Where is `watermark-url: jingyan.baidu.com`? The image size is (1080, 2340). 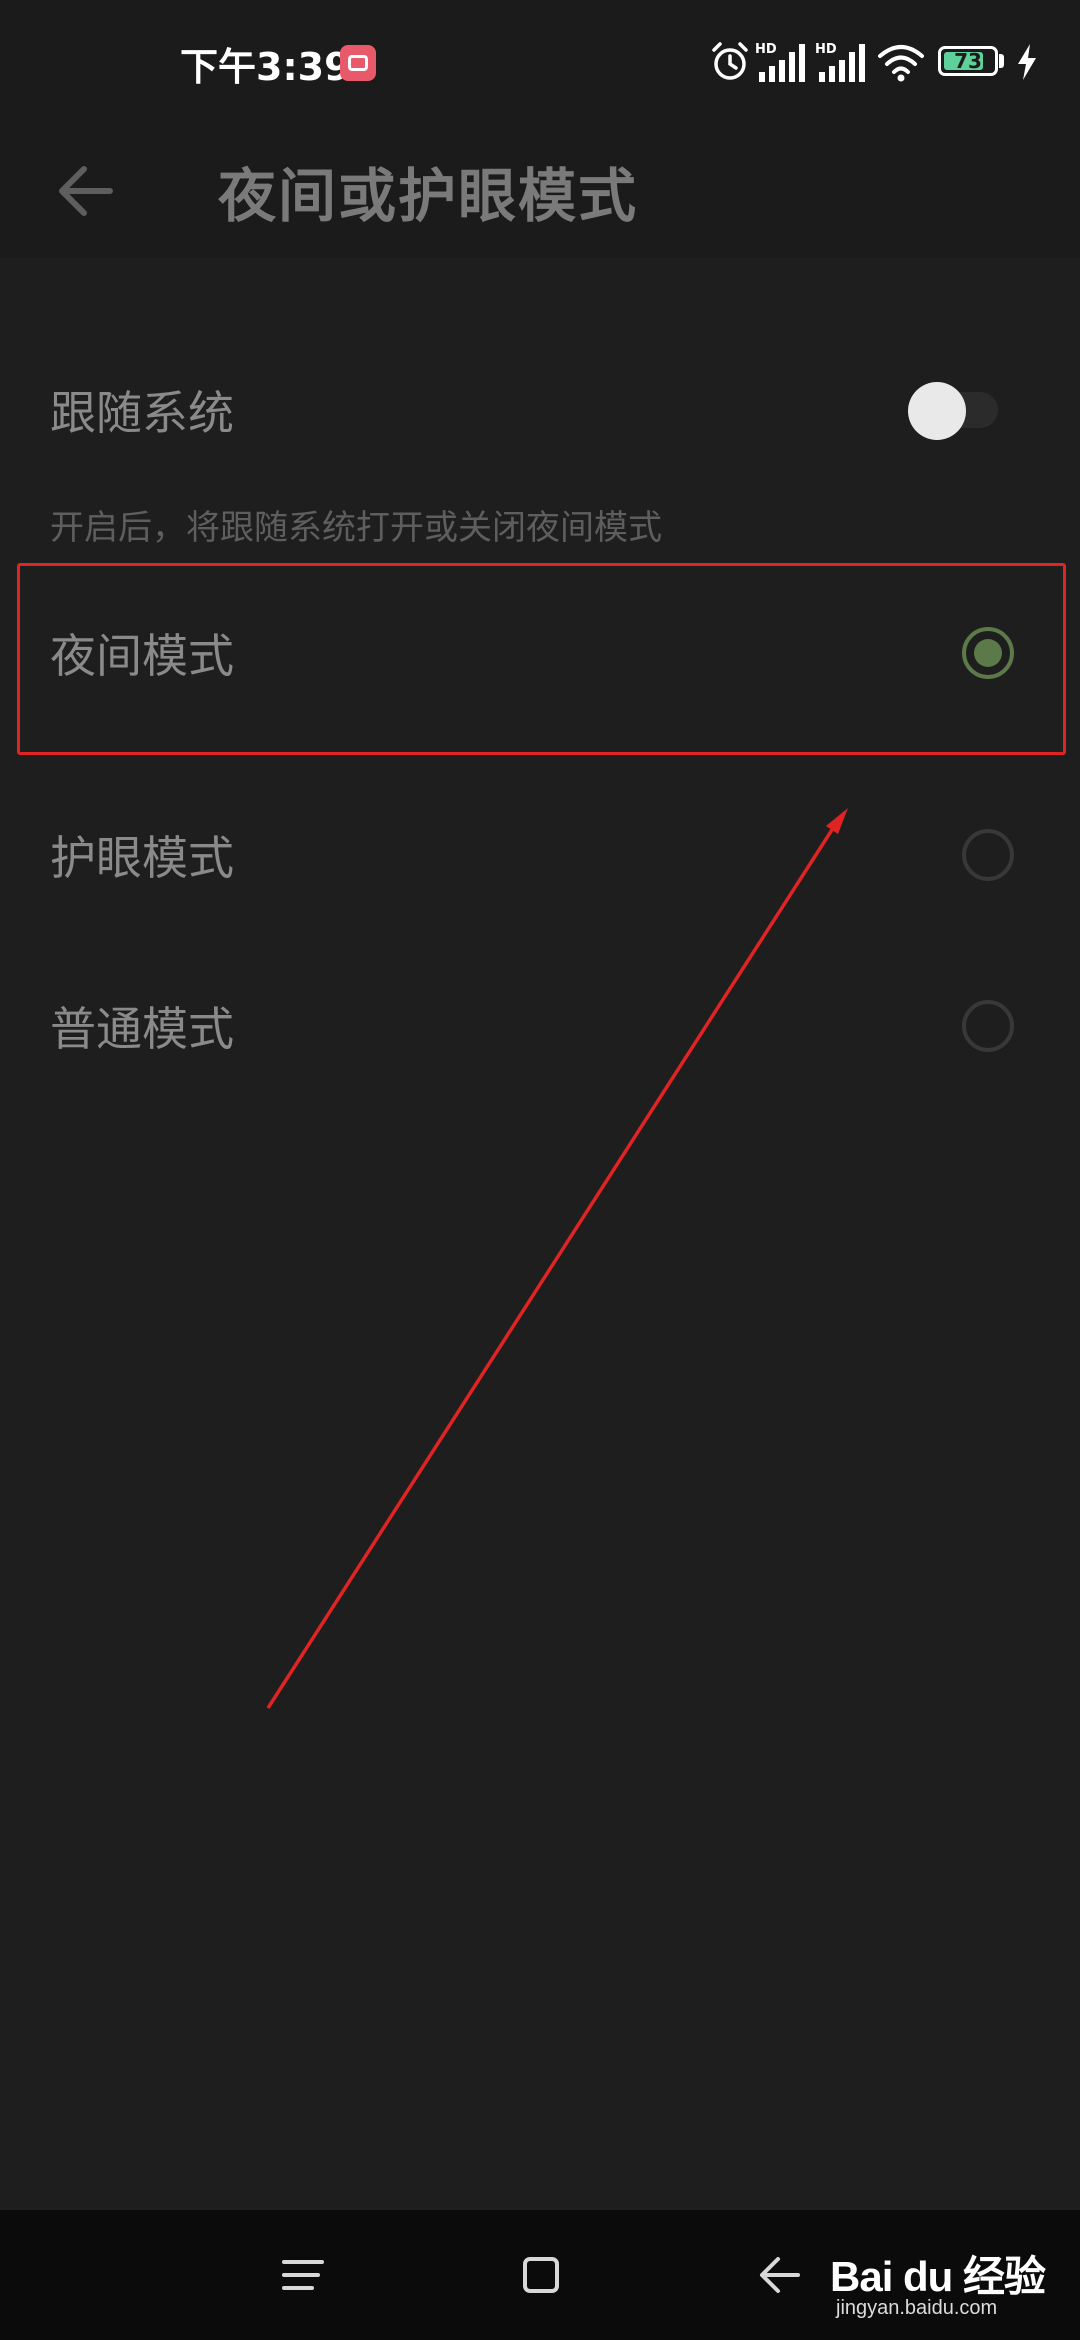
watermark-url: jingyan.baidu.com is located at coordinates (917, 2308).